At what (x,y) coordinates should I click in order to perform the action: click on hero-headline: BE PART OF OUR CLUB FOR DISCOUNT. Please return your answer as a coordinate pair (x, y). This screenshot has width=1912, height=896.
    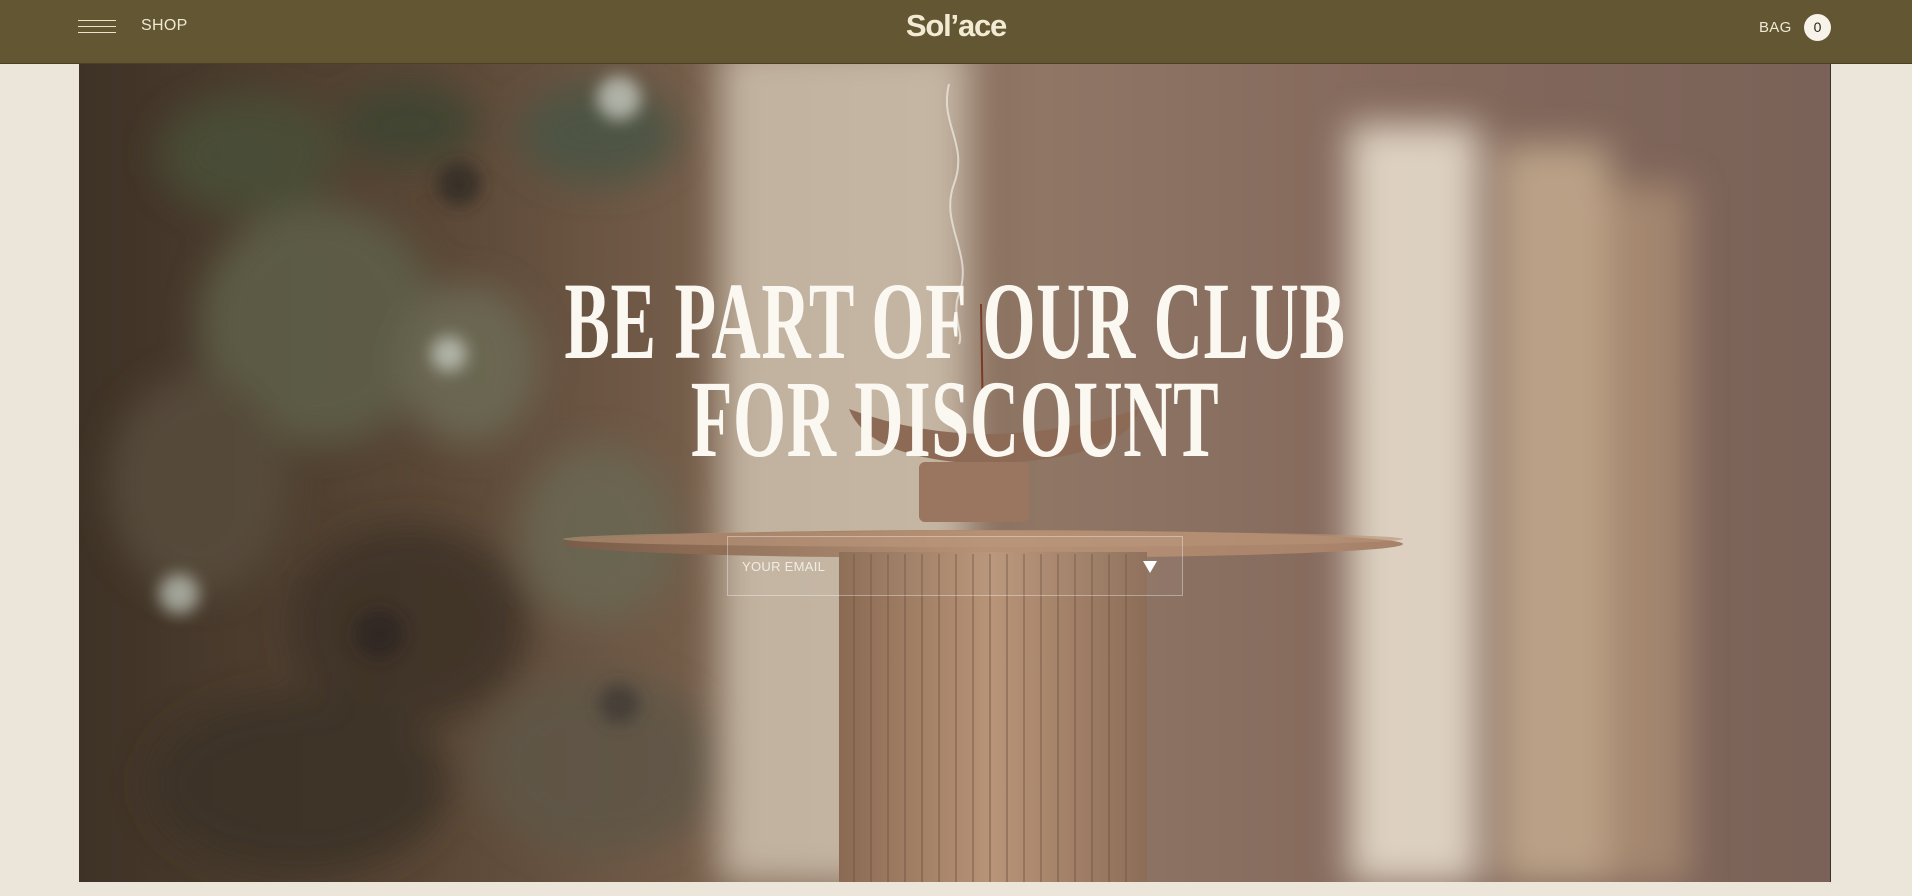
    Looking at the image, I should click on (955, 370).